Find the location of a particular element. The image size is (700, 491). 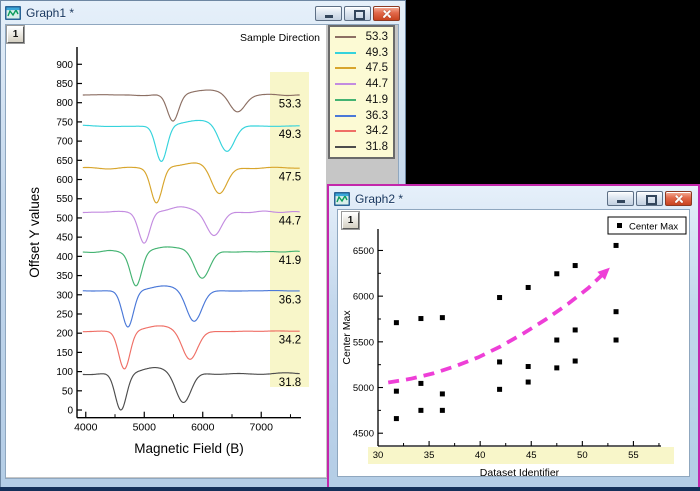

svg-text: 6500 is located at coordinates (363, 251).